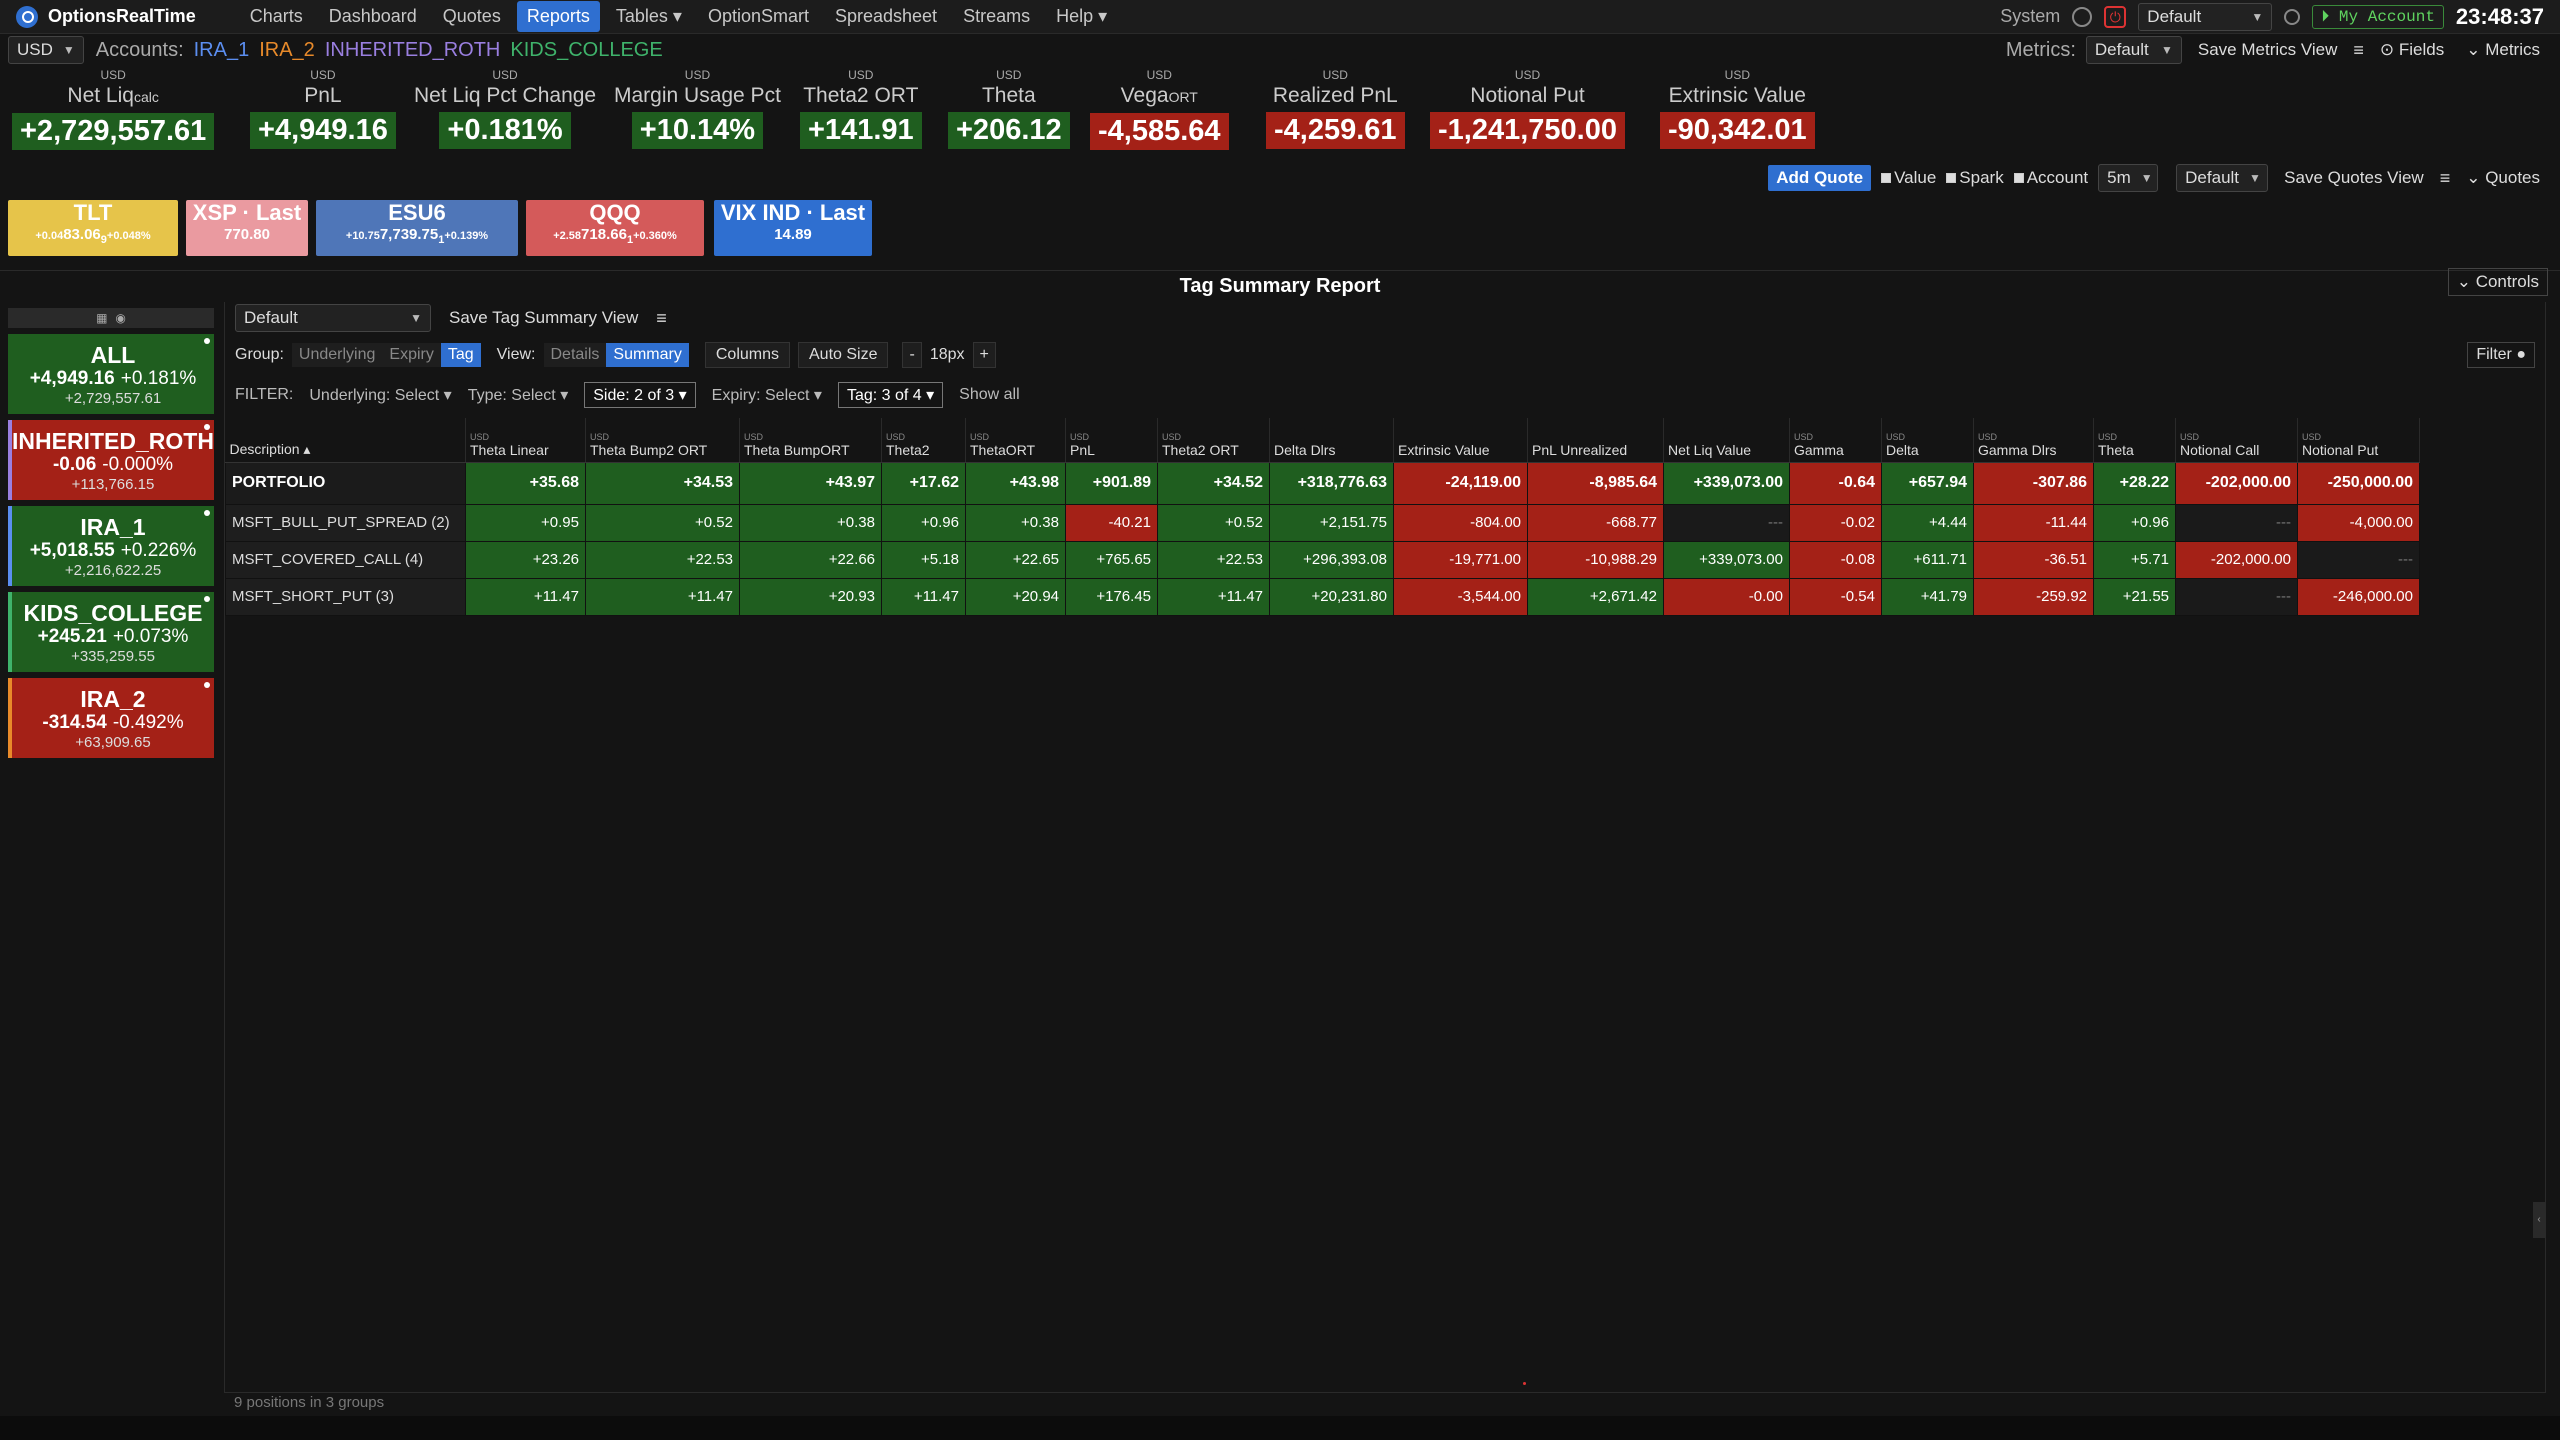 This screenshot has height=1440, width=2560. What do you see at coordinates (120, 318) in the screenshot?
I see `target-icon: ◉` at bounding box center [120, 318].